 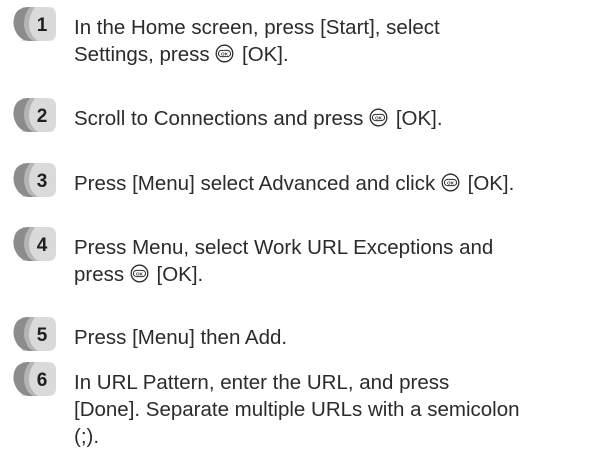 I want to click on step-2-text: Scroll to Connections and press OK [OK]., so click(x=334, y=118).